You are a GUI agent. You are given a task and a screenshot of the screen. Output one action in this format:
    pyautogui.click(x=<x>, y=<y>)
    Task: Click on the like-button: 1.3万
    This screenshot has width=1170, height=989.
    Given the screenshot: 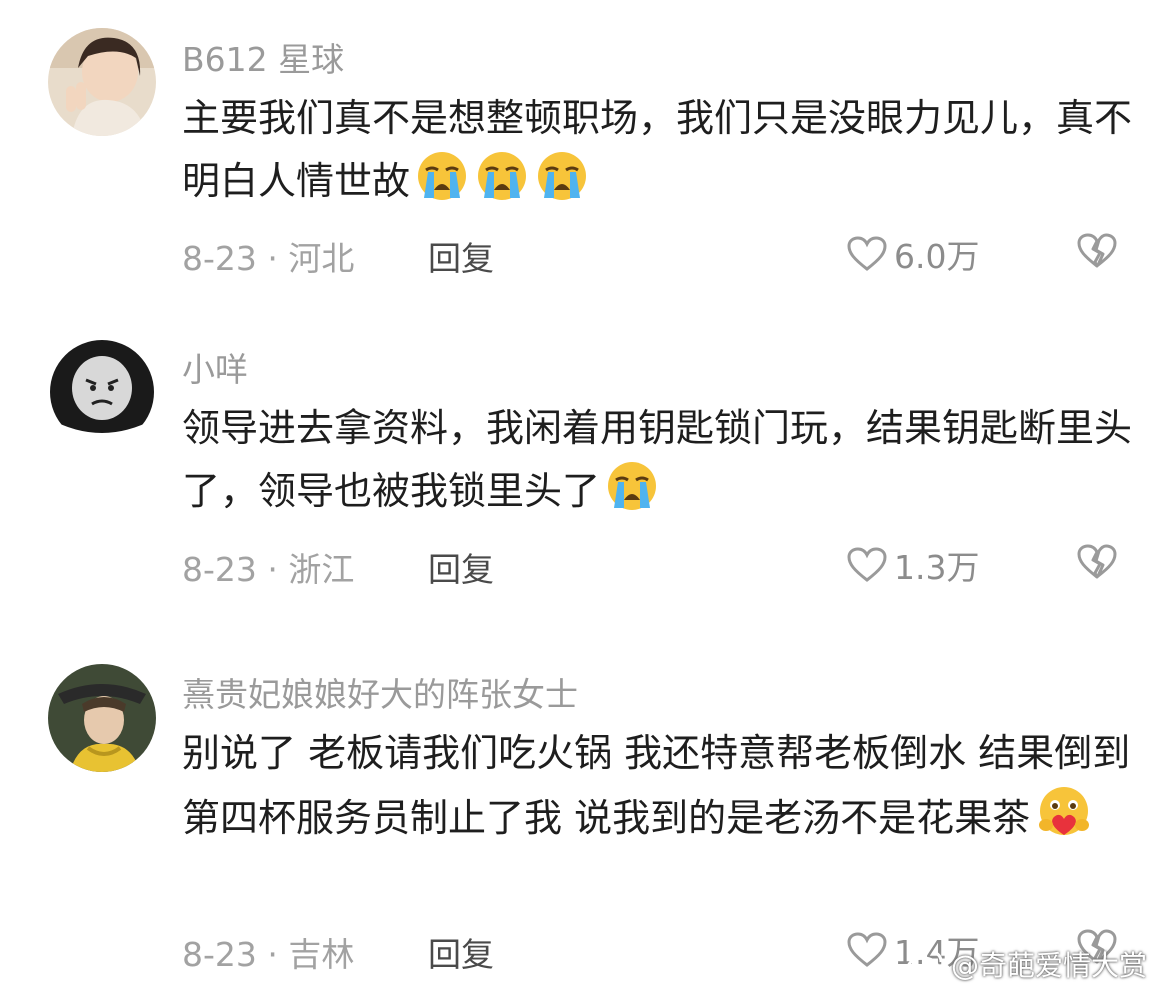 What is the action you would take?
    pyautogui.click(x=912, y=565)
    